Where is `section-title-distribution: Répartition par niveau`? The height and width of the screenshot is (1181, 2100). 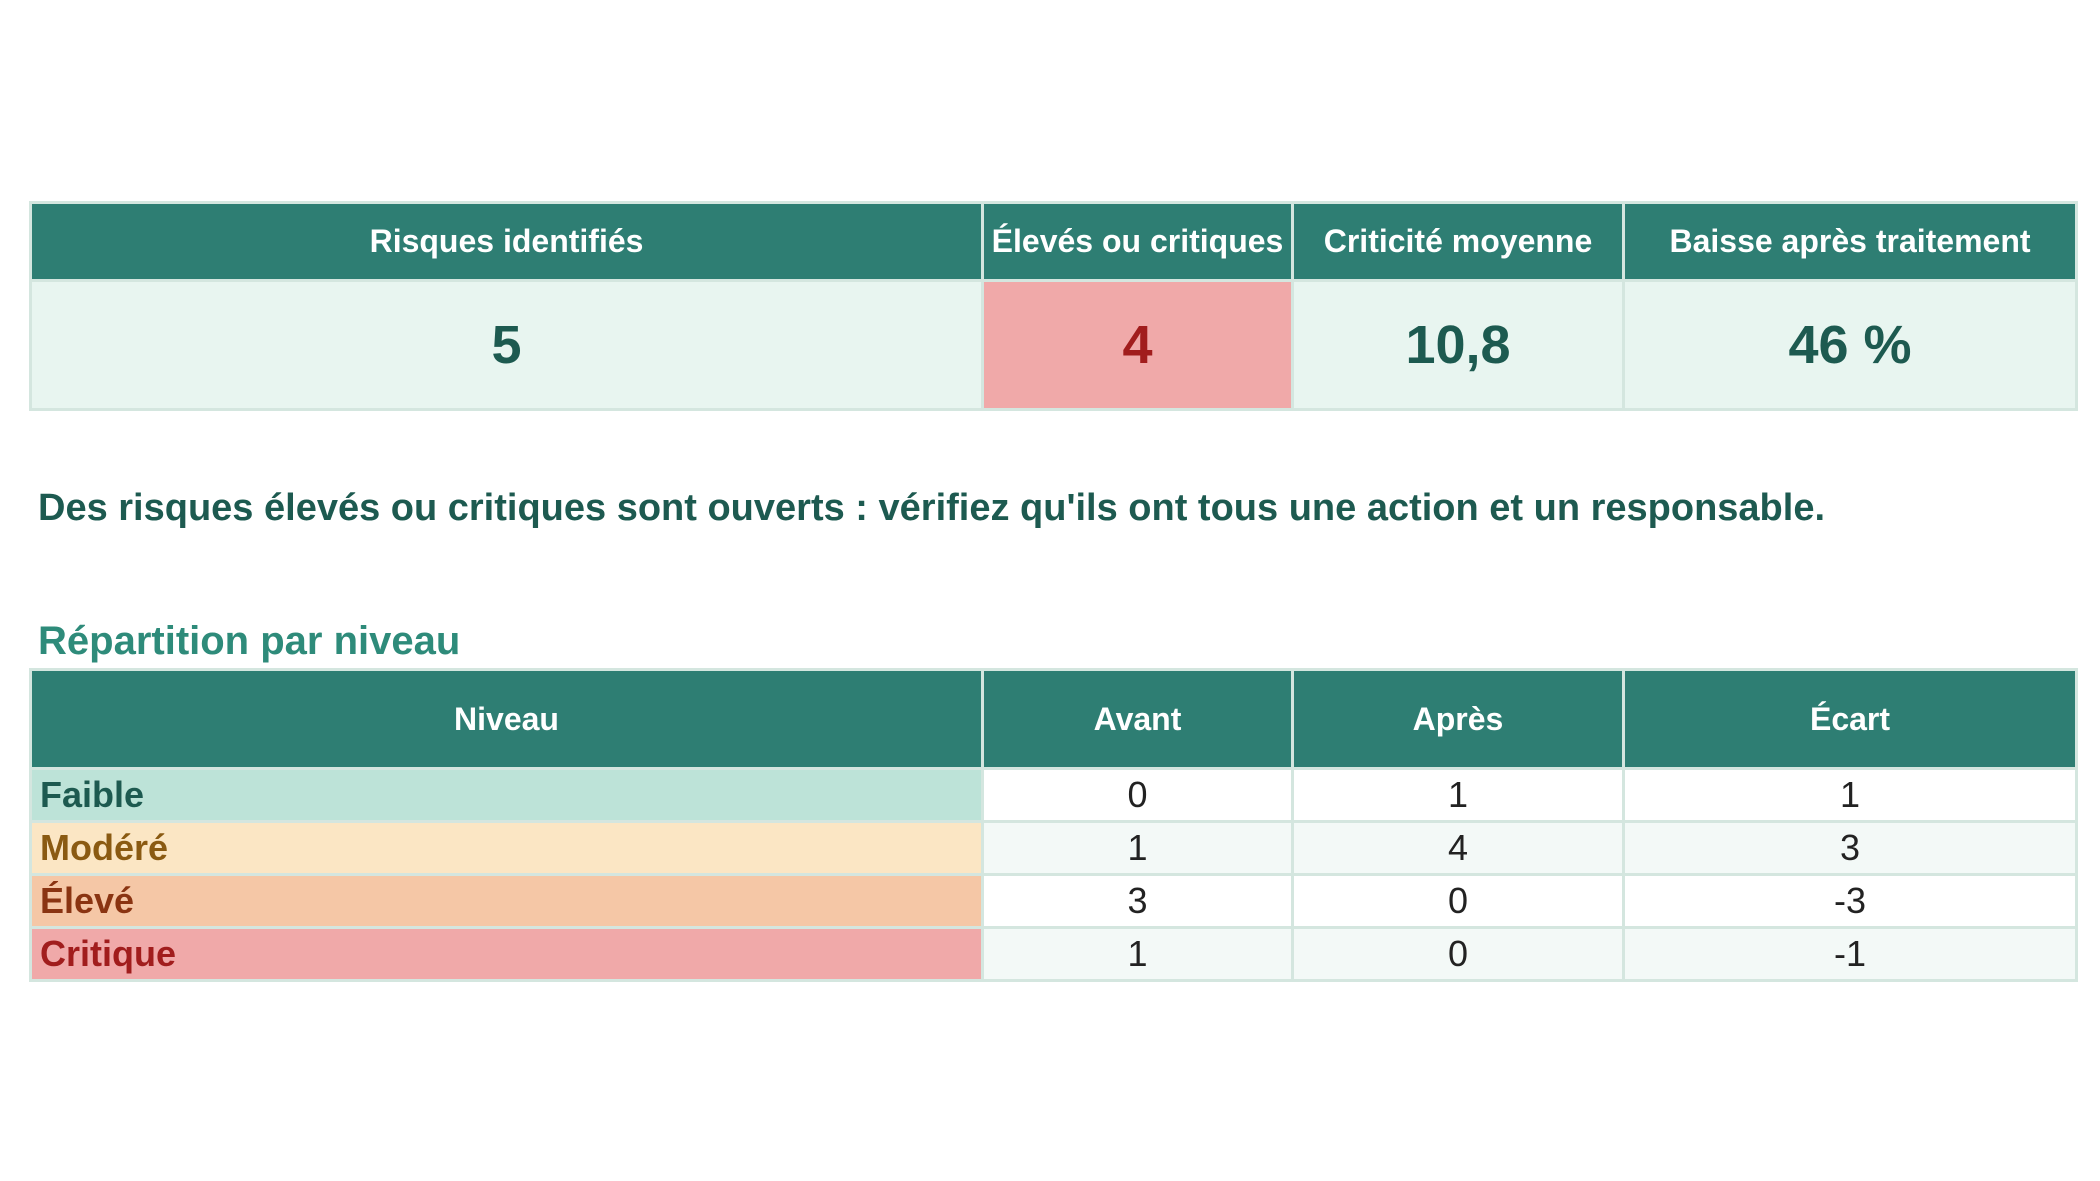
section-title-distribution: Répartition par niveau is located at coordinates (249, 641).